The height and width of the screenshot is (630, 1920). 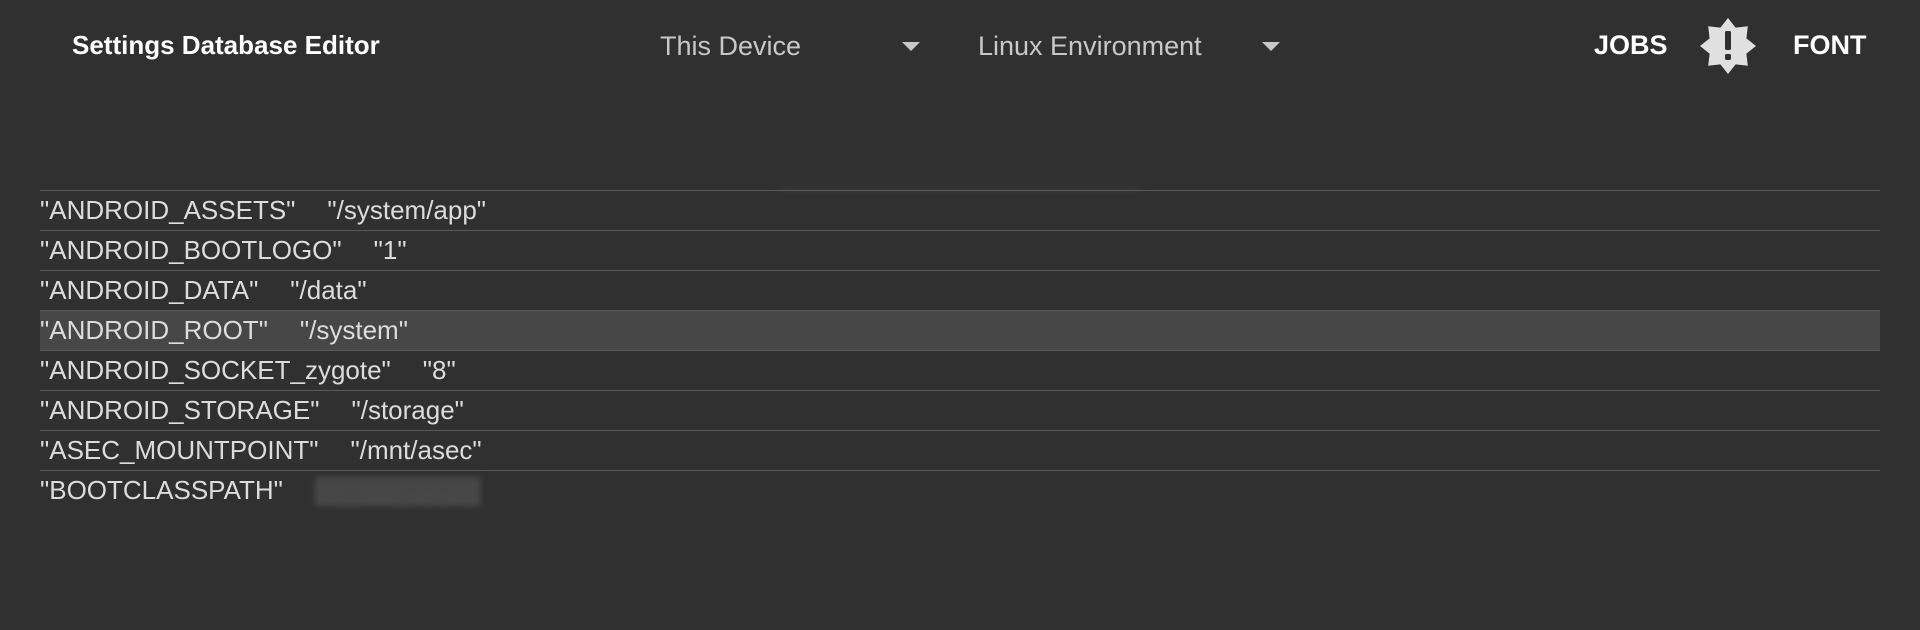 What do you see at coordinates (960, 411) in the screenshot?
I see `list-item: "ANDROID_STORAGE" "/storage"` at bounding box center [960, 411].